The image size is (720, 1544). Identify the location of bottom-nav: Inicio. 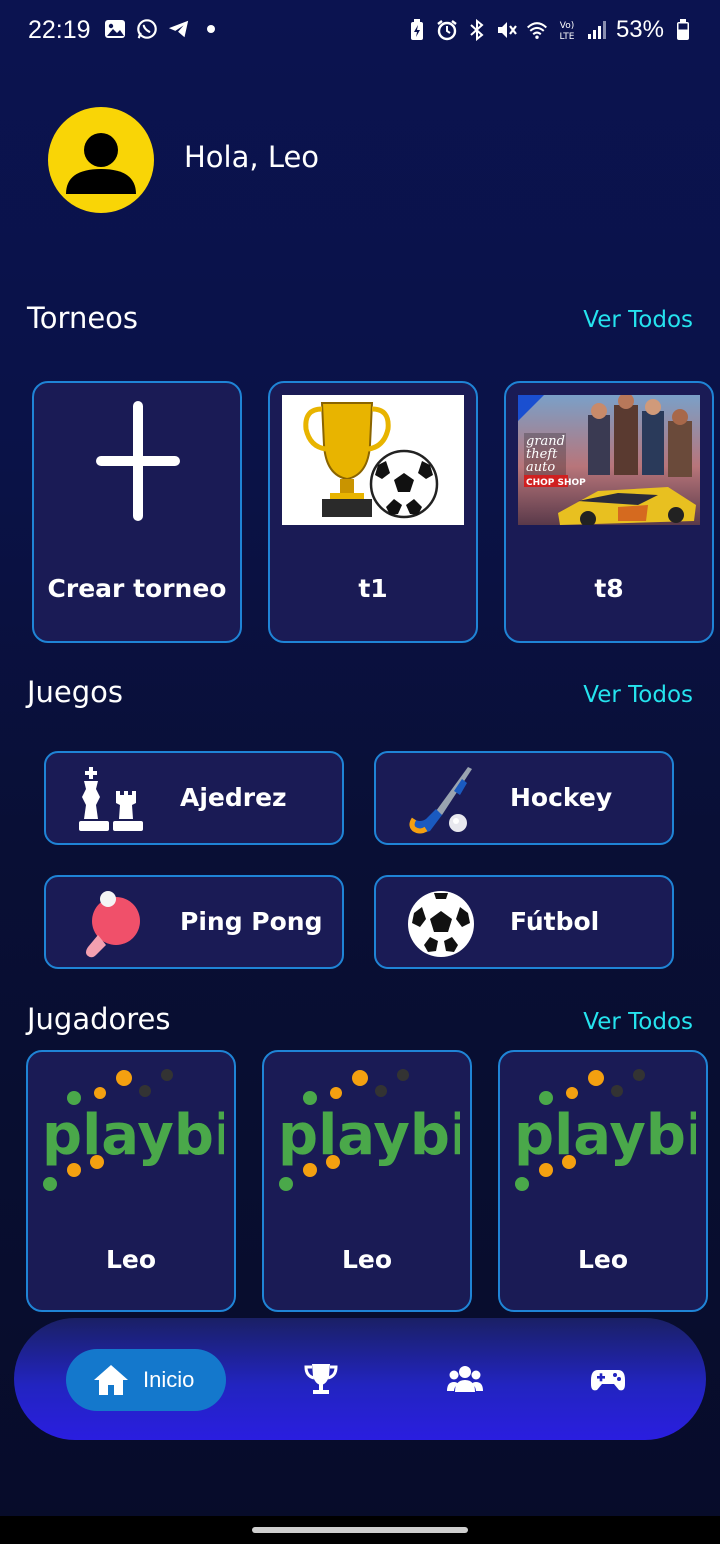
(360, 1379).